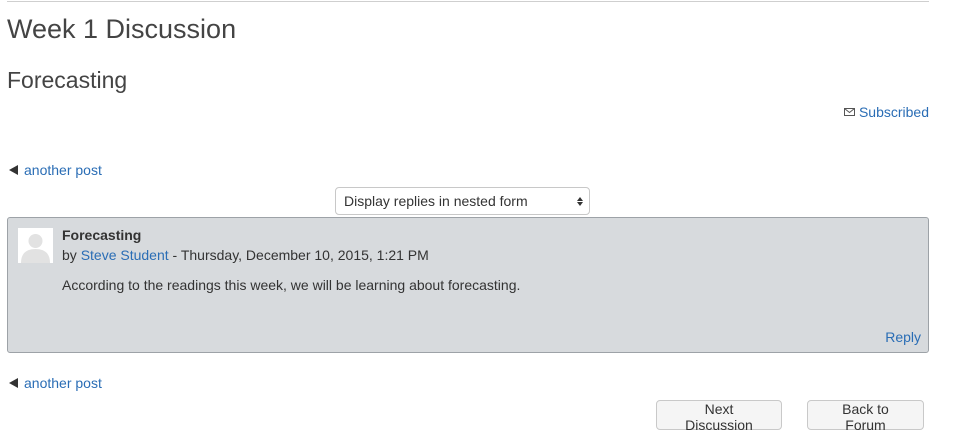  Describe the element at coordinates (865, 416) in the screenshot. I see `back-to-forum-button: Back to Forum` at that location.